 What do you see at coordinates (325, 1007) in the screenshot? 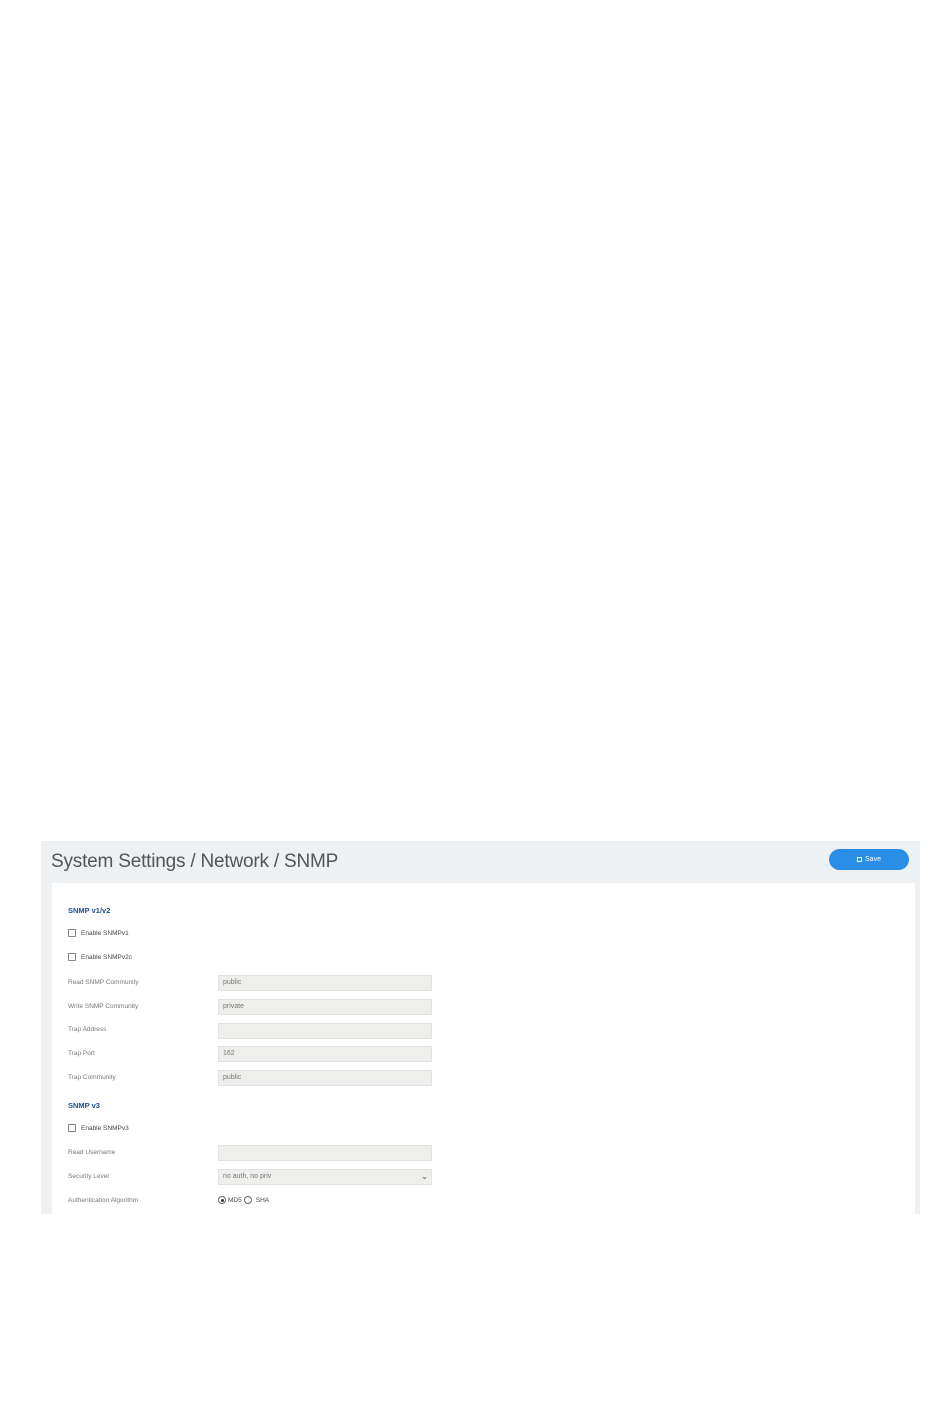
I see `write-community-input: private` at bounding box center [325, 1007].